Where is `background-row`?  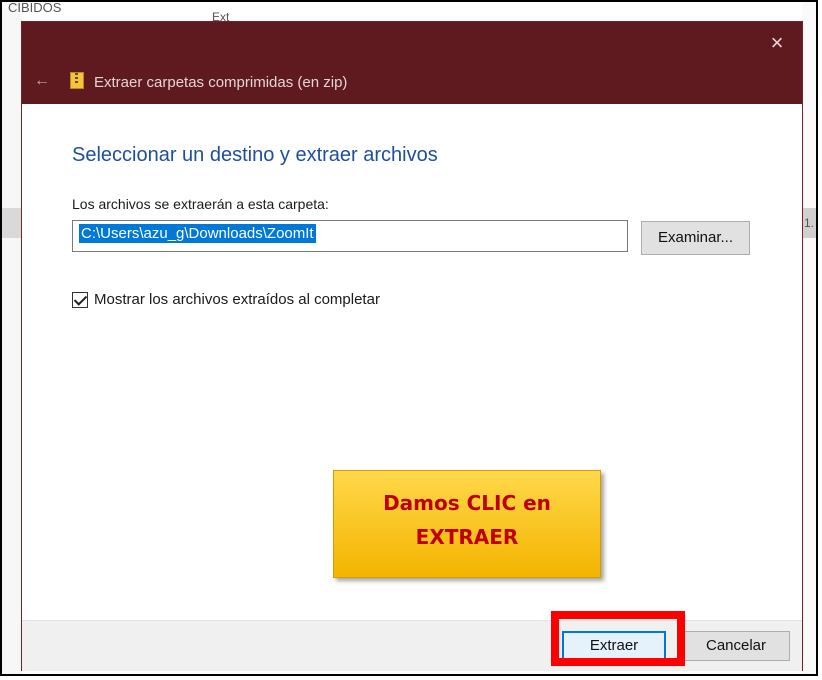 background-row is located at coordinates (12, 223).